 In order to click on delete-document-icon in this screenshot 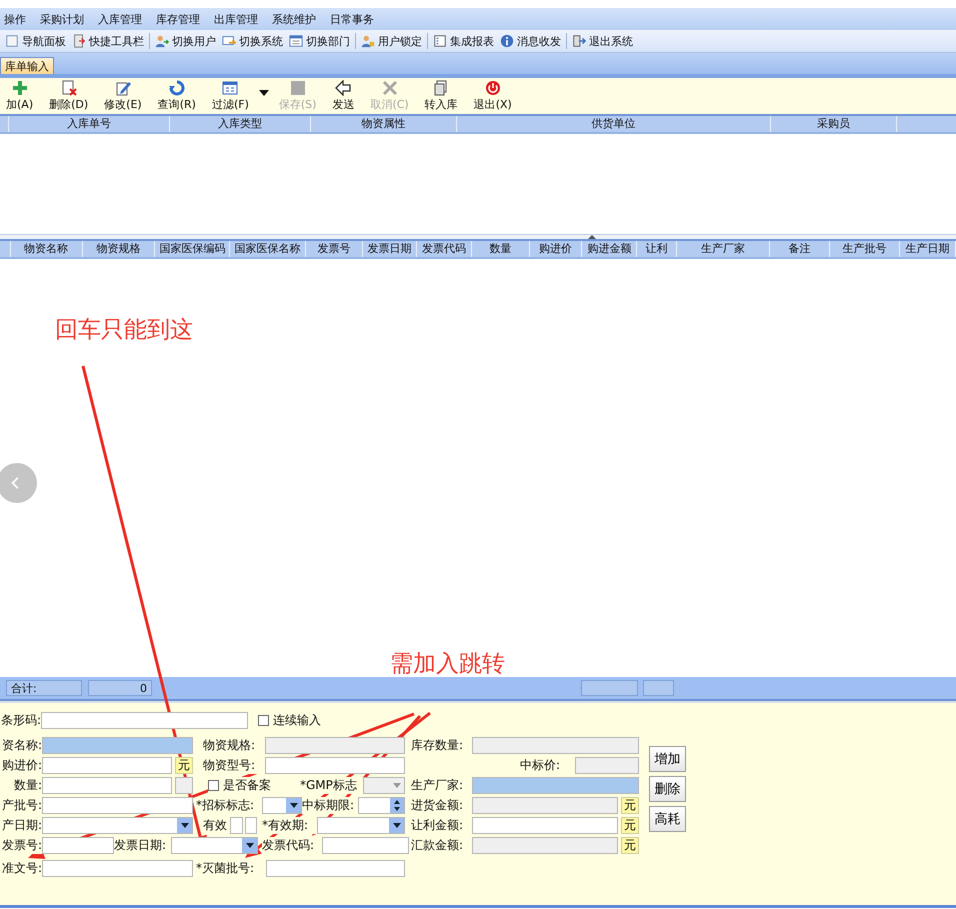, I will do `click(68, 88)`.